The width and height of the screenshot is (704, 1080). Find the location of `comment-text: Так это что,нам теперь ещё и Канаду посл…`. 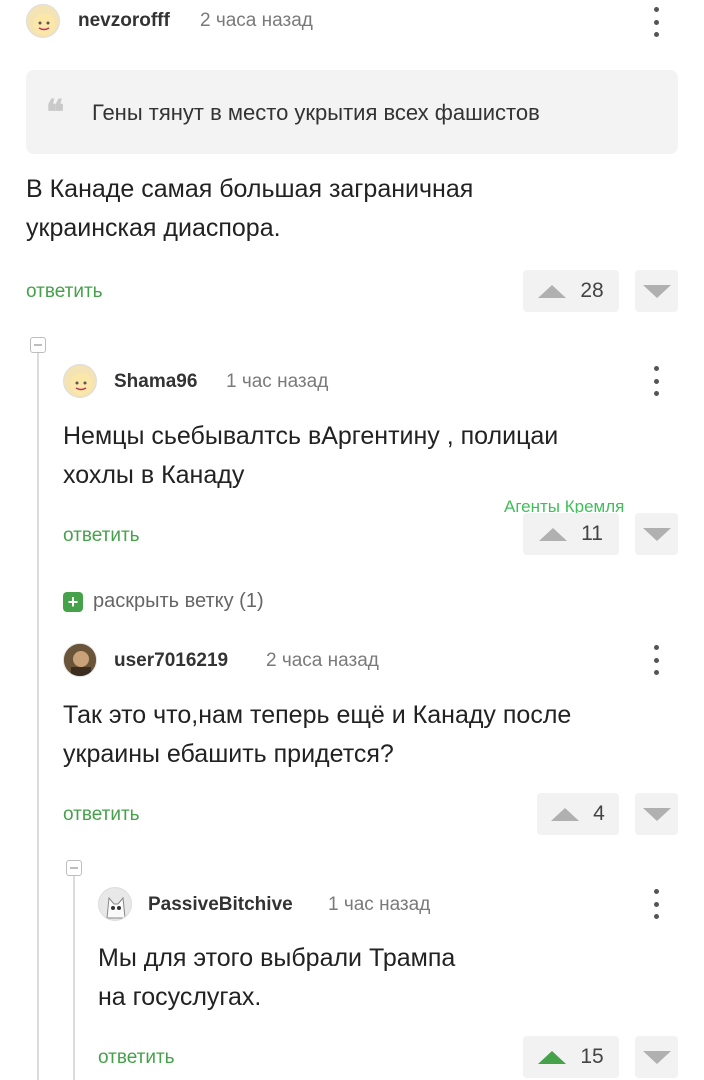

comment-text: Так это что,нам теперь ещё и Канаду посл… is located at coordinates (317, 735).